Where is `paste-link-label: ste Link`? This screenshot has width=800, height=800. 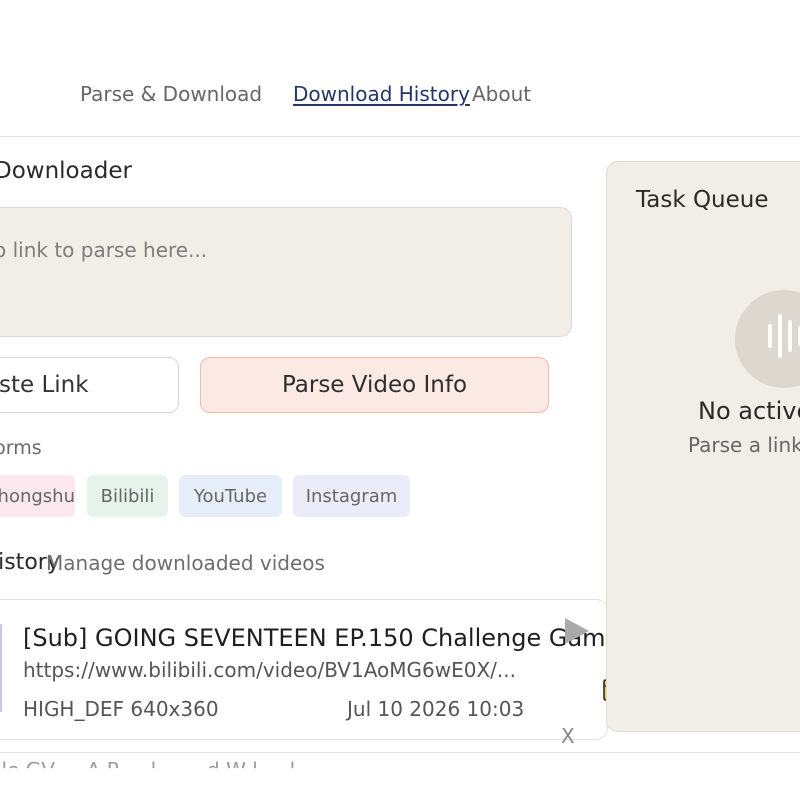 paste-link-label: ste Link is located at coordinates (44, 385).